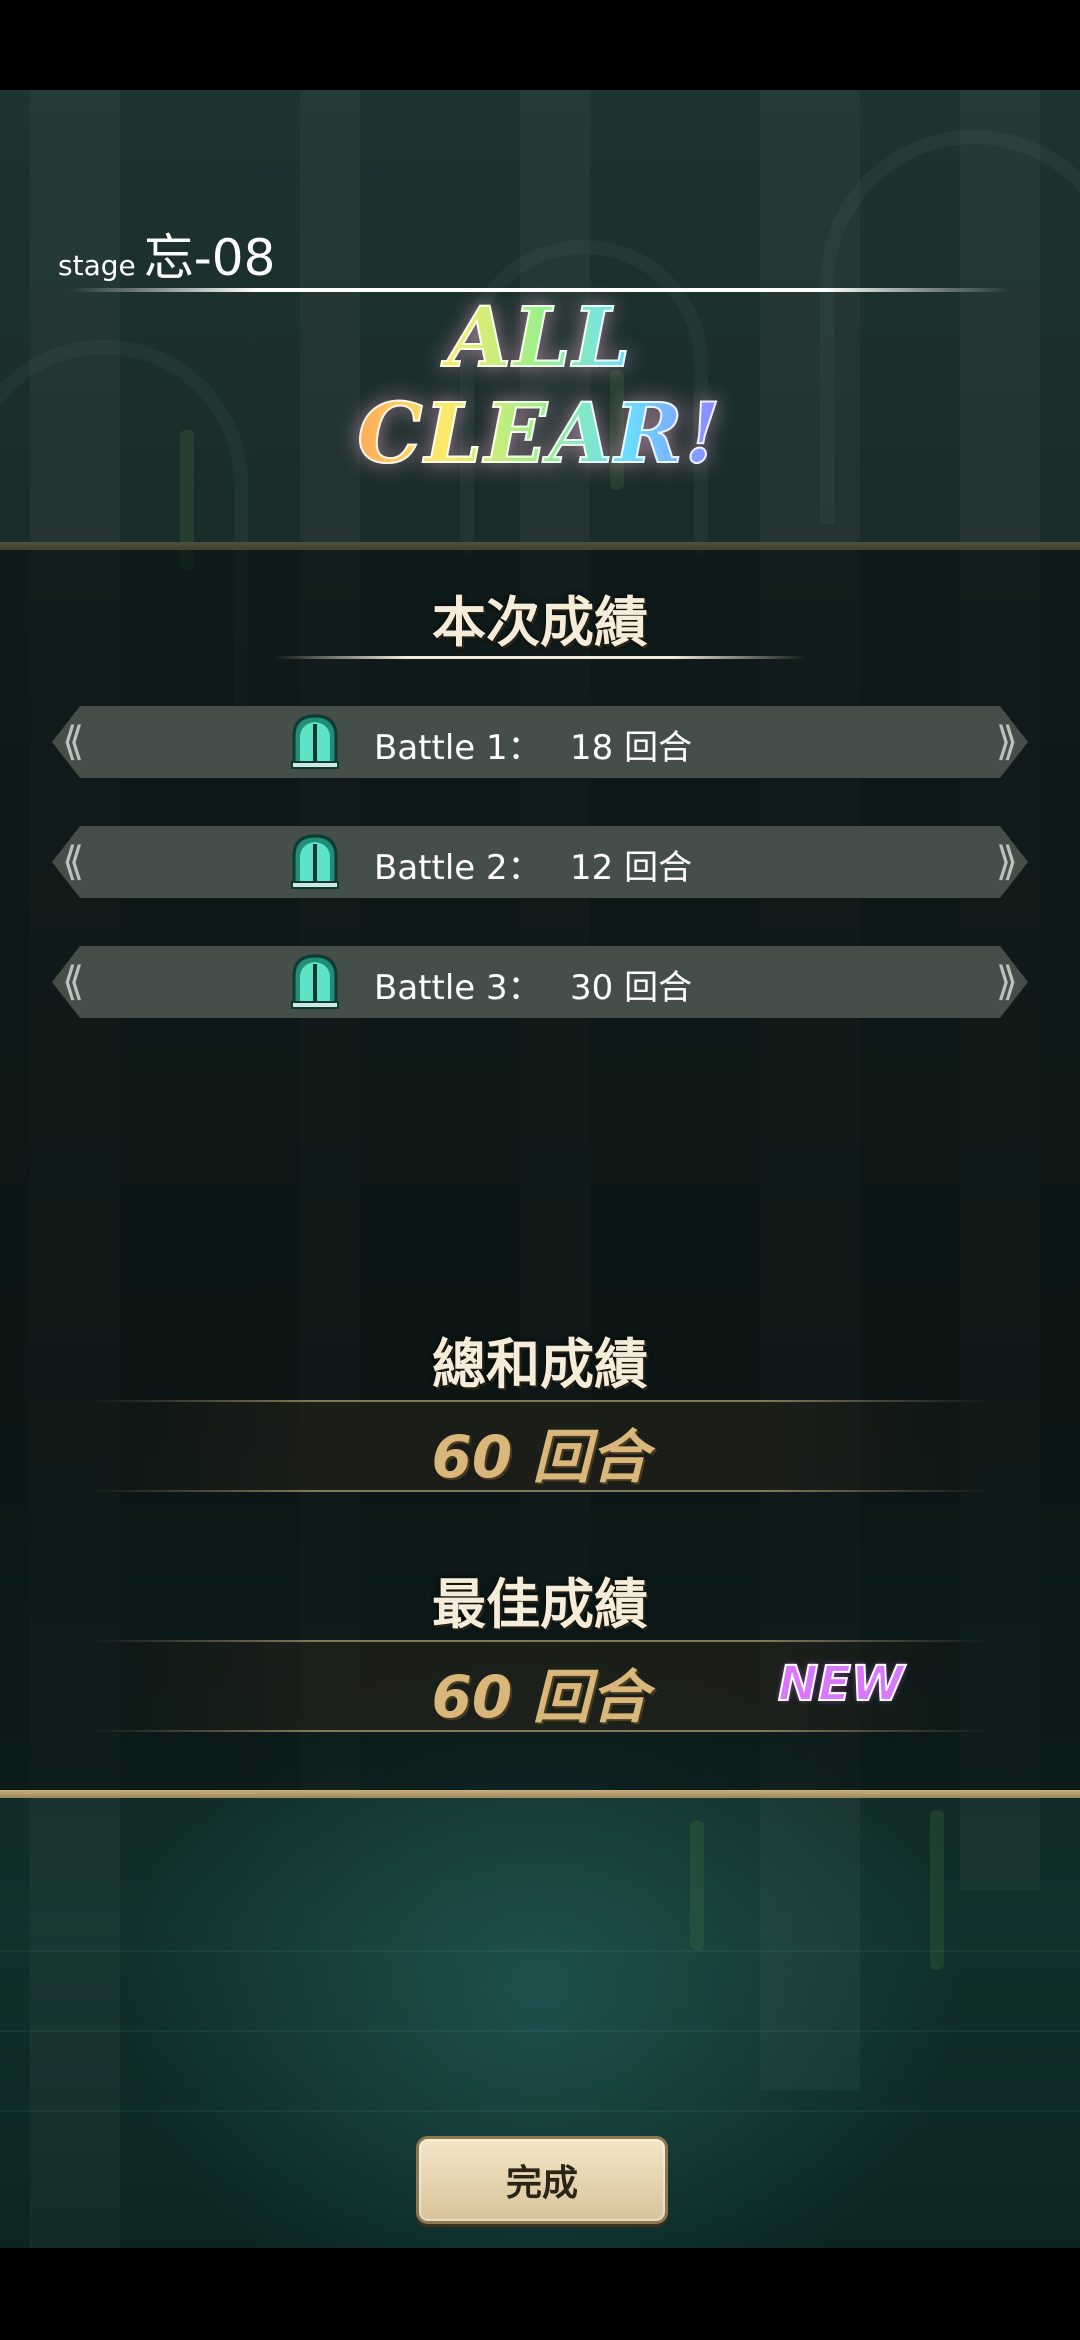 This screenshot has width=1080, height=2340. I want to click on battle-turns: 18 回合, so click(631, 748).